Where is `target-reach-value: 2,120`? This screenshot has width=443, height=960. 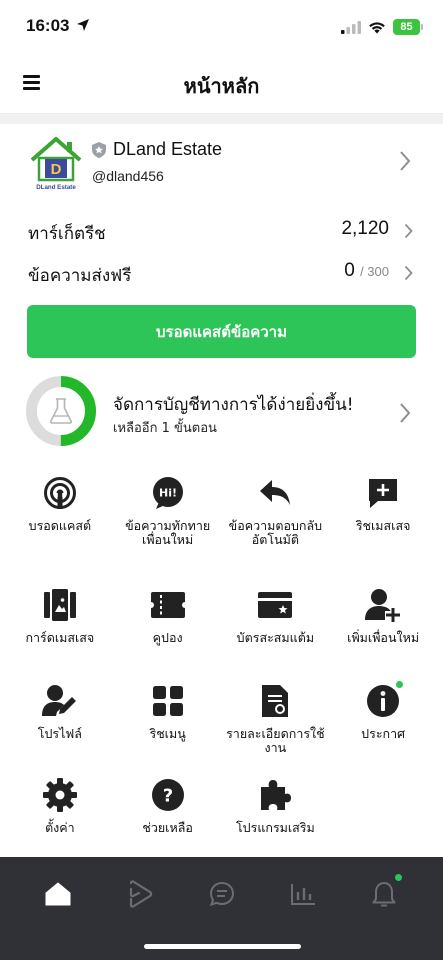
target-reach-value: 2,120 is located at coordinates (365, 228).